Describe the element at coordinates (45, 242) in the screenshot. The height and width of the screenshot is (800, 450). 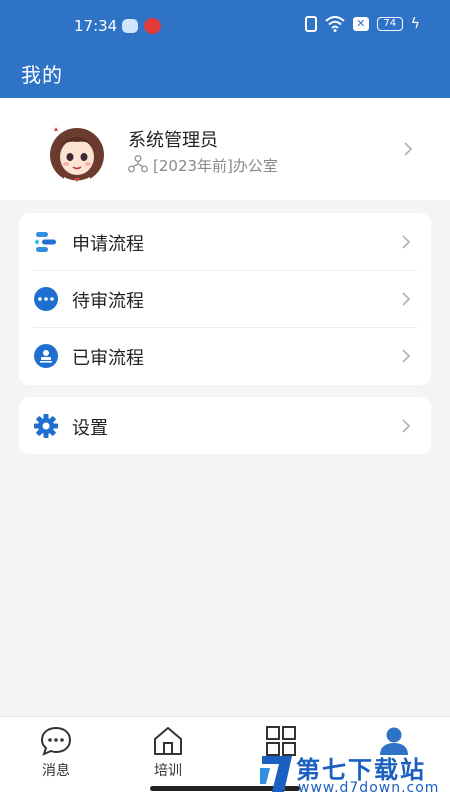
I see `apply-flow-icon` at that location.